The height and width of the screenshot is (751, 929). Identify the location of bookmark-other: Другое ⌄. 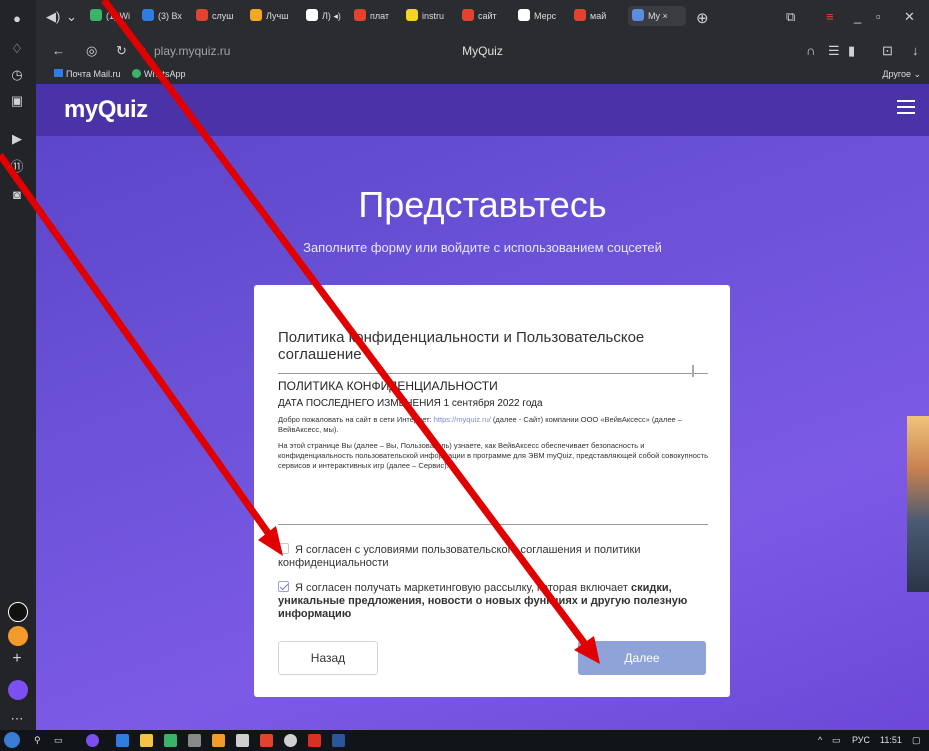
(901, 74).